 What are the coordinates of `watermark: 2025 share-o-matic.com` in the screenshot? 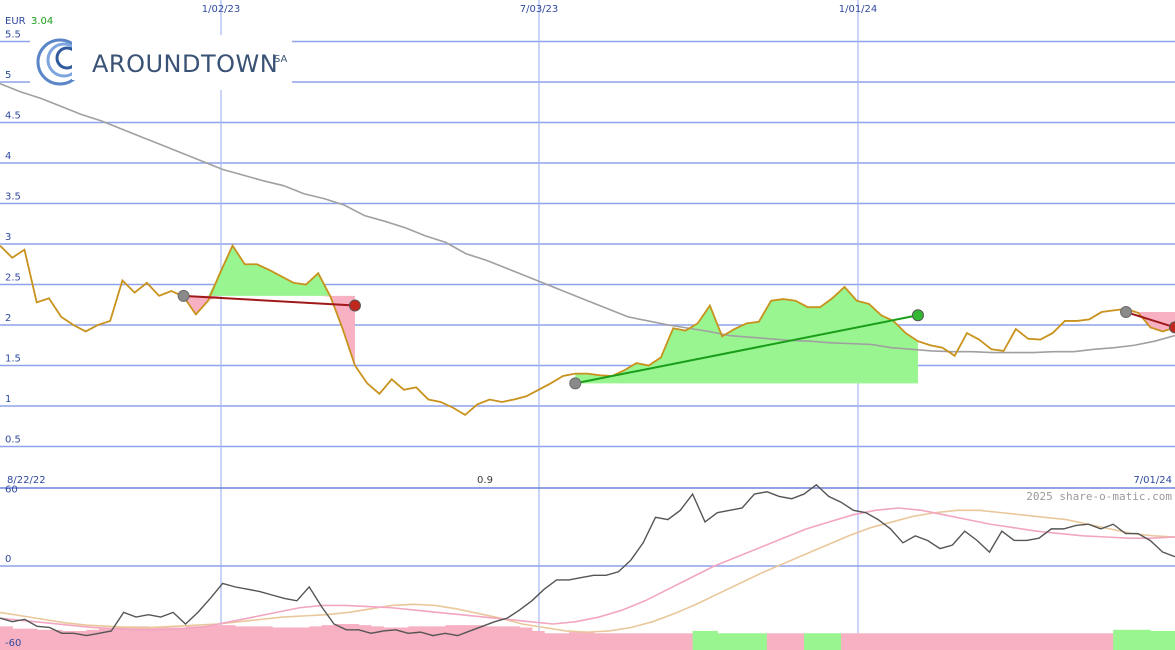 It's located at (1099, 496).